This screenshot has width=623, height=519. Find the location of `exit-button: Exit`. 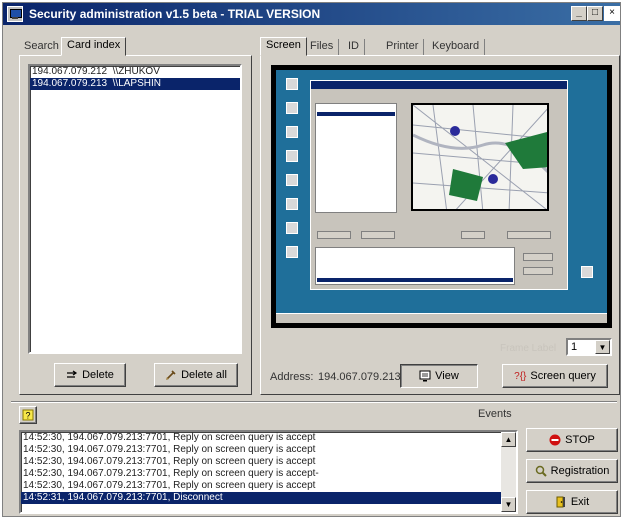

exit-button: Exit is located at coordinates (572, 502).